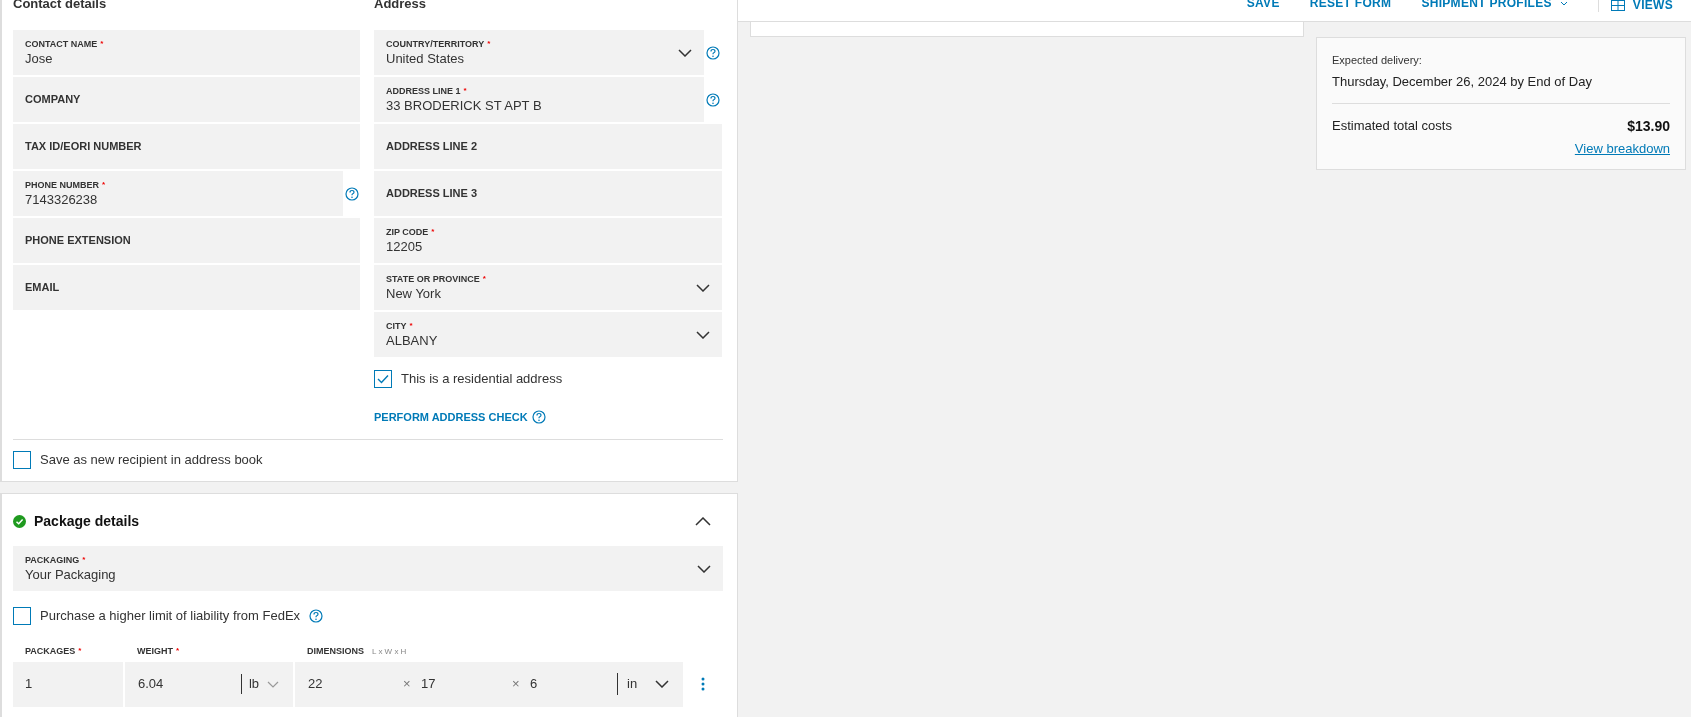  I want to click on field-label: CITY *, so click(400, 326).